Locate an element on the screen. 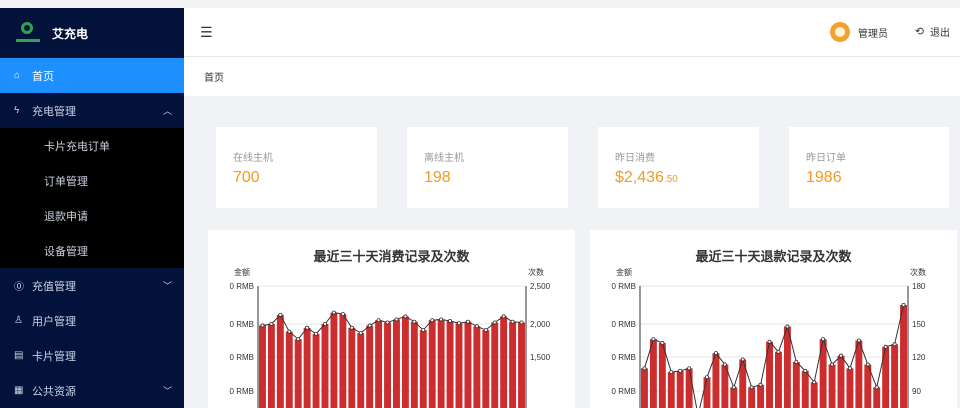 The width and height of the screenshot is (960, 408). stat-value: 198 is located at coordinates (437, 177).